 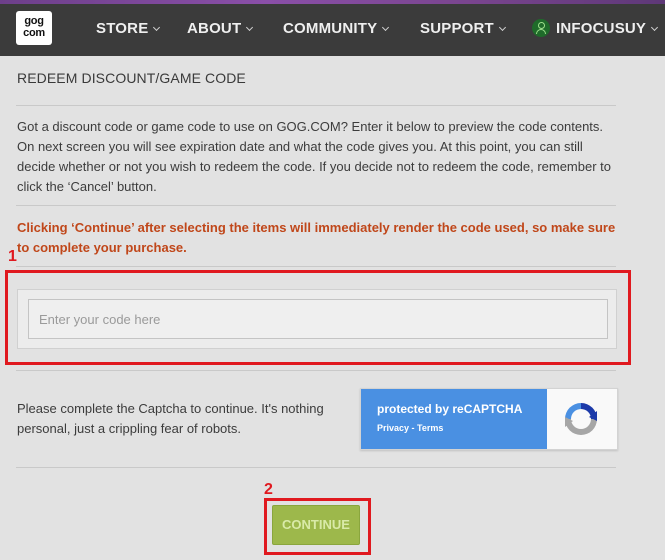 What do you see at coordinates (410, 428) in the screenshot?
I see `recaptcha-links: Privacy - Terms` at bounding box center [410, 428].